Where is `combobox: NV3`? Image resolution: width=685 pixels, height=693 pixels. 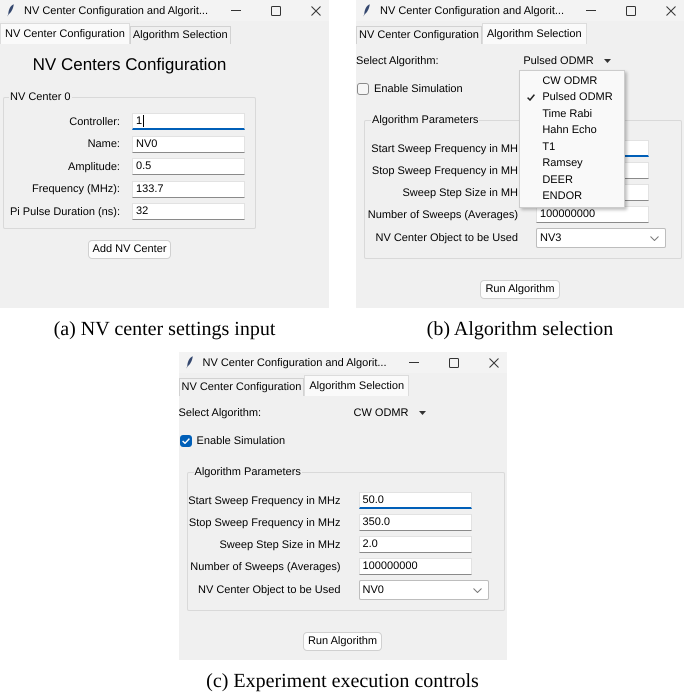 combobox: NV3 is located at coordinates (601, 238).